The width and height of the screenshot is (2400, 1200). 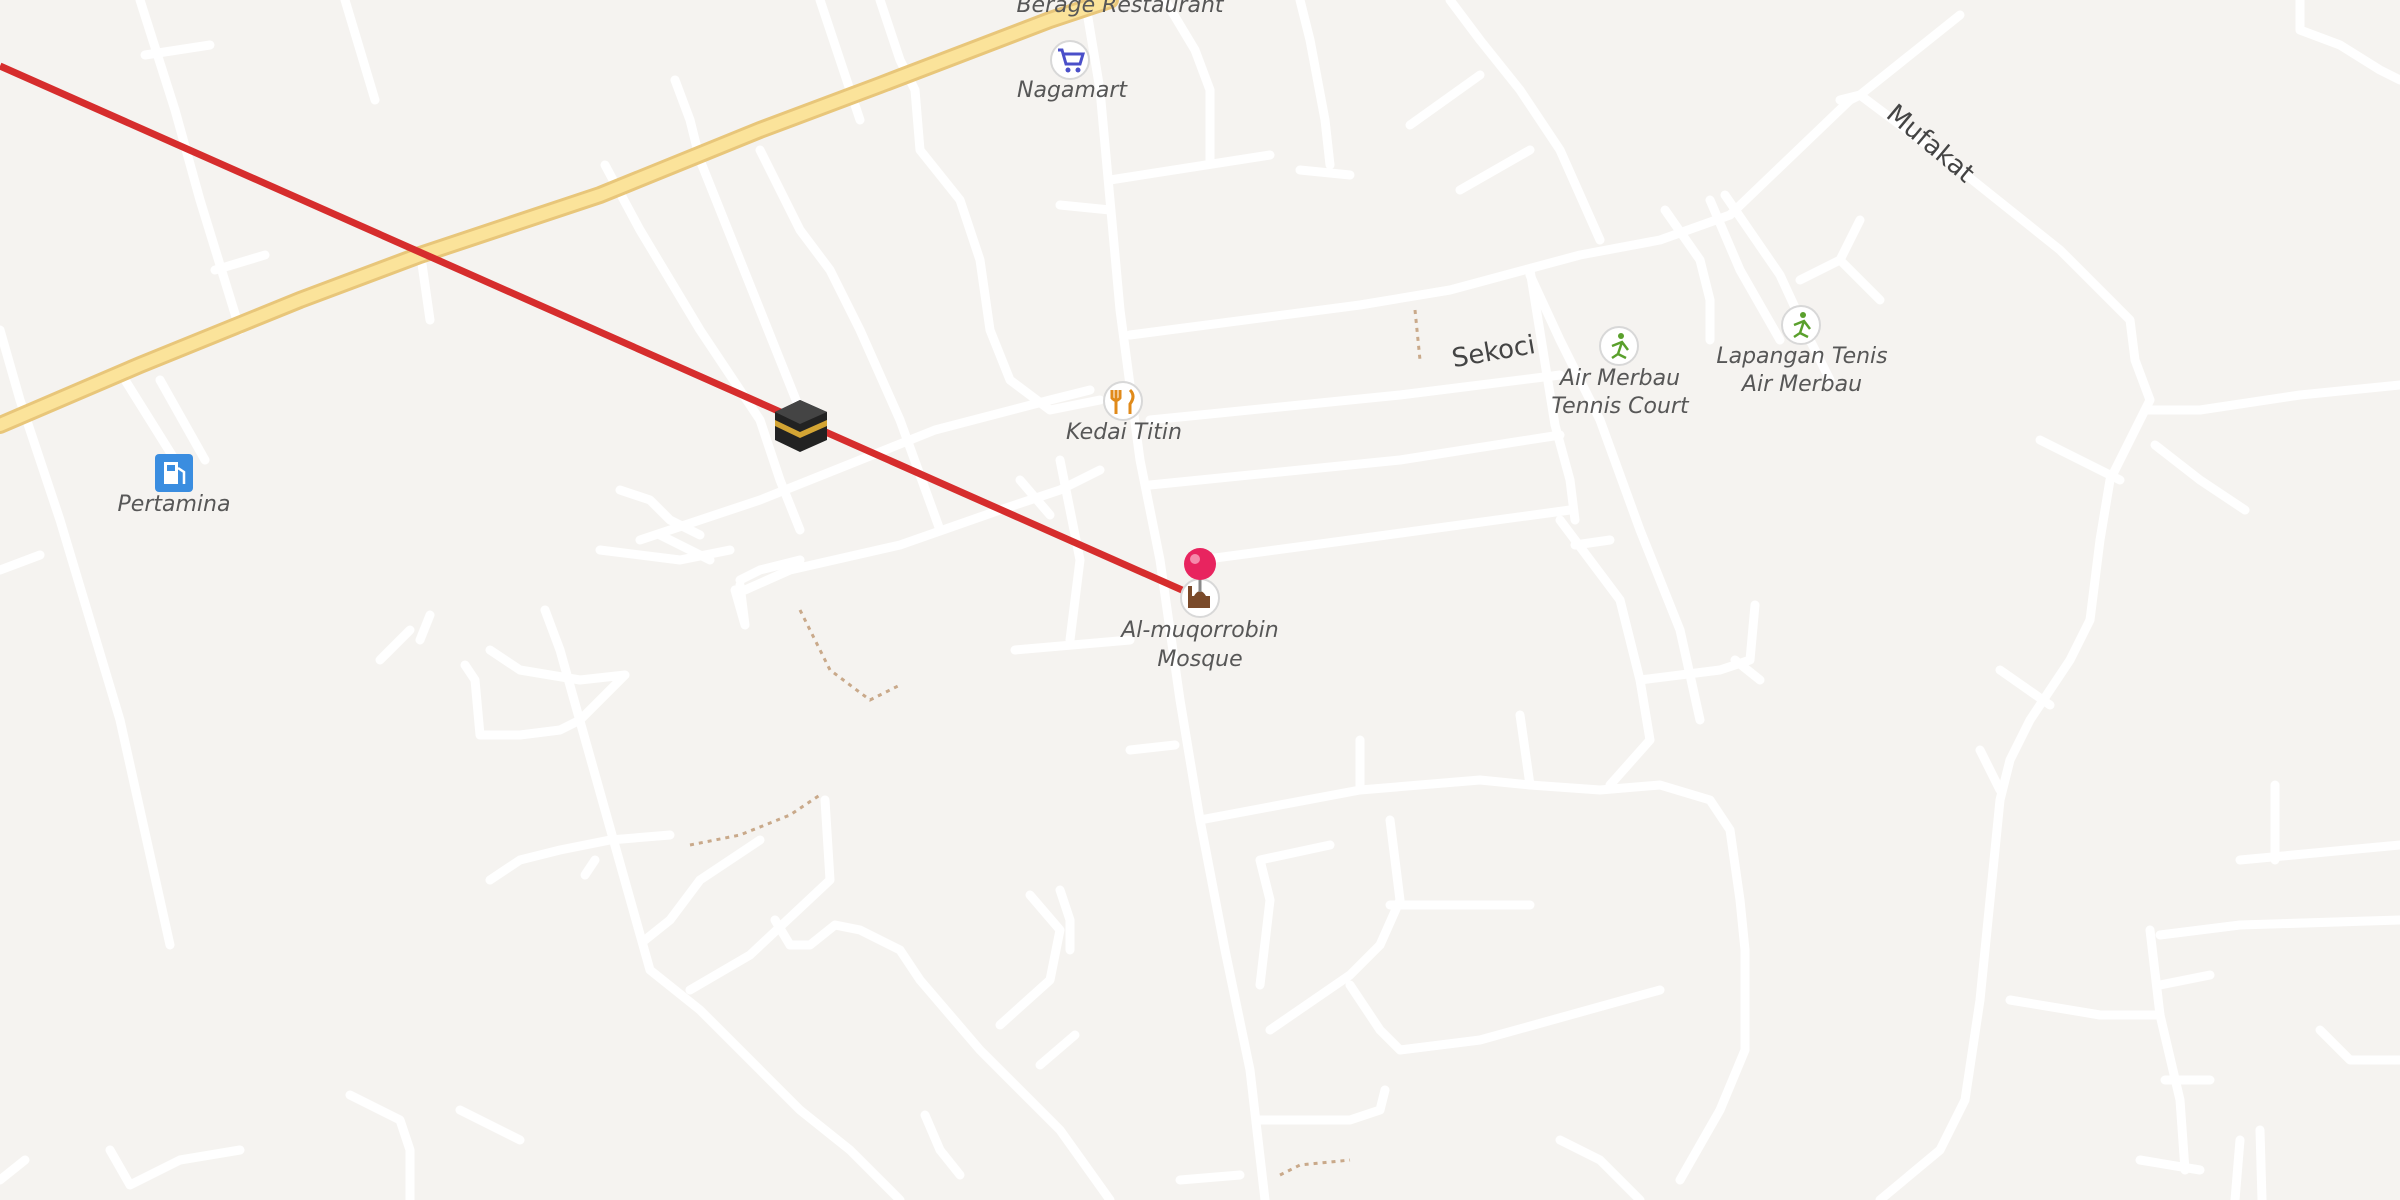 I want to click on poi-label-kedai-titin: Kedai Titin, so click(x=1124, y=432).